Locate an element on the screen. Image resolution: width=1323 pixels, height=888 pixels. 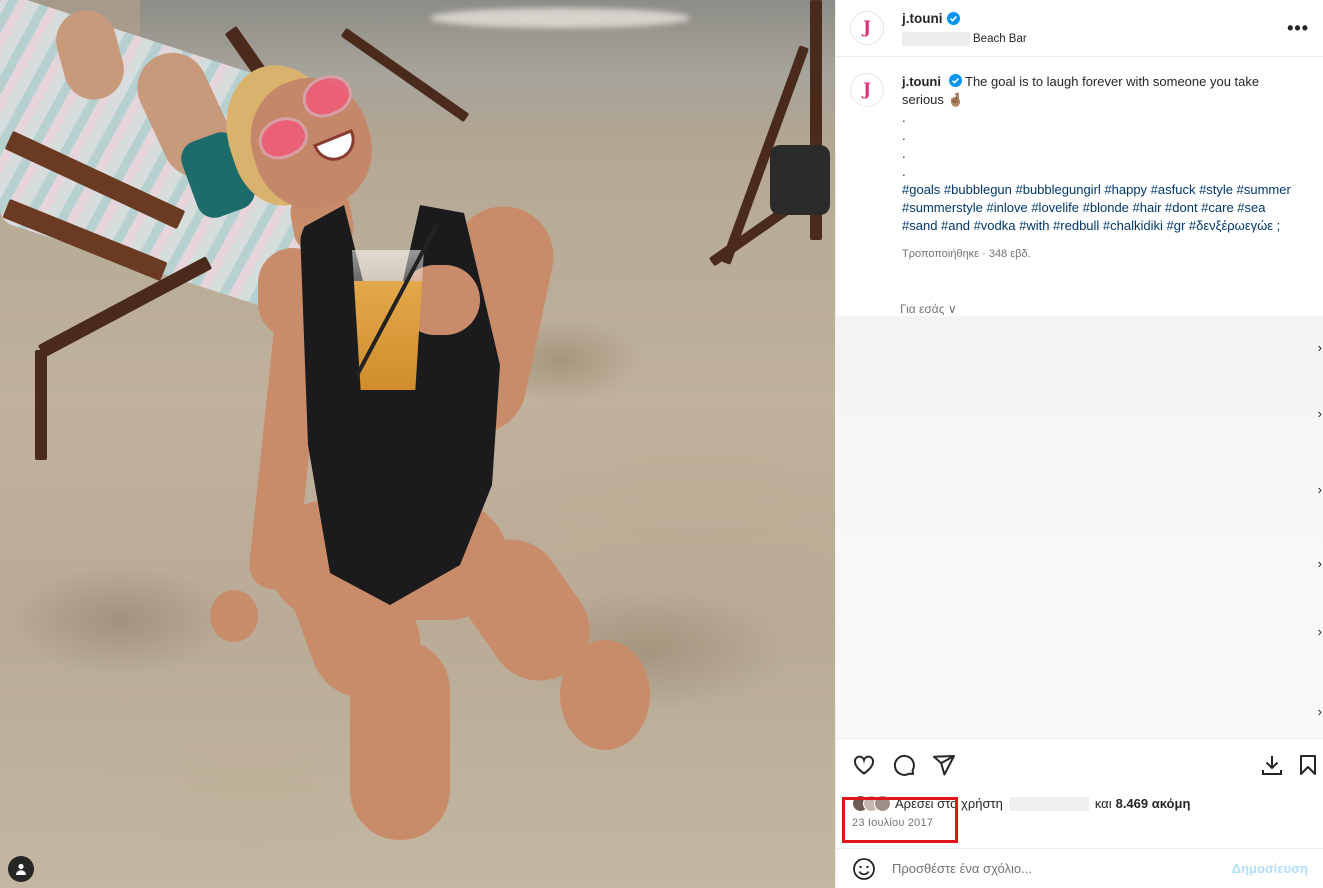
for-you-toggle: Για εσάς ∨ is located at coordinates (928, 309).